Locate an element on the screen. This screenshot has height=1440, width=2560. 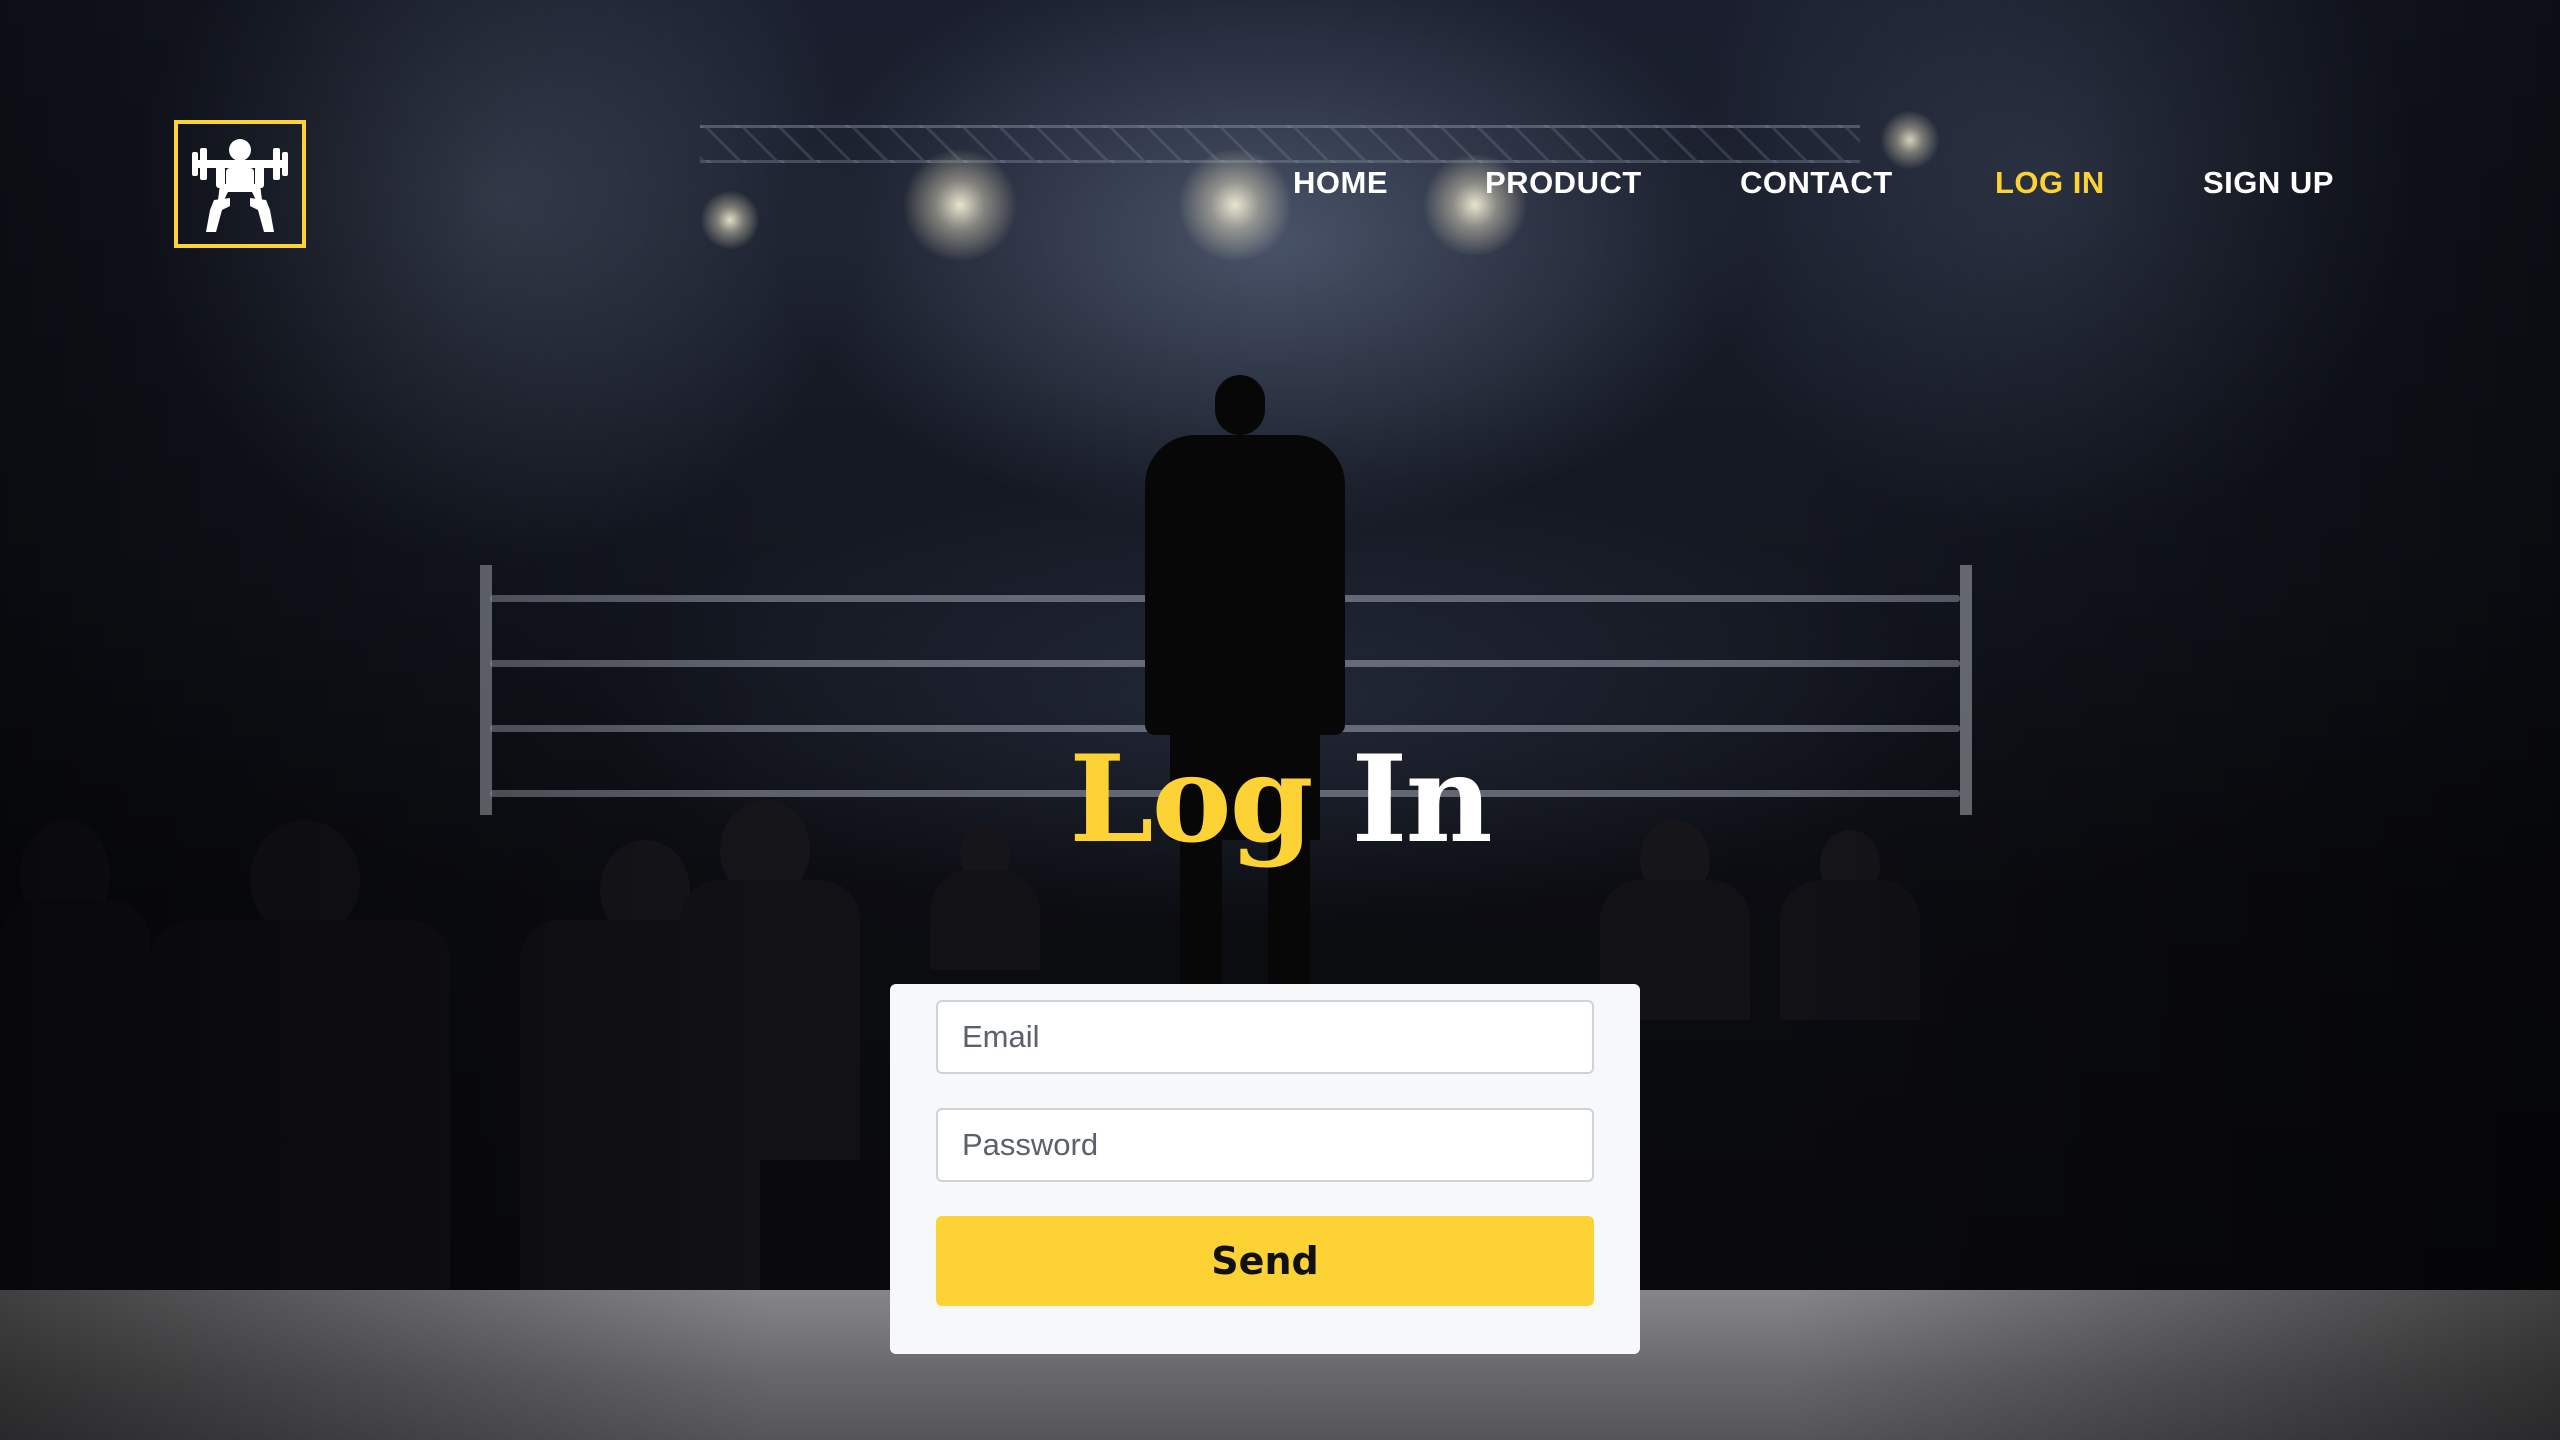
main-nav: HOME PRODUCT CONTACT LOG IN SIGN UP is located at coordinates (1280, 185).